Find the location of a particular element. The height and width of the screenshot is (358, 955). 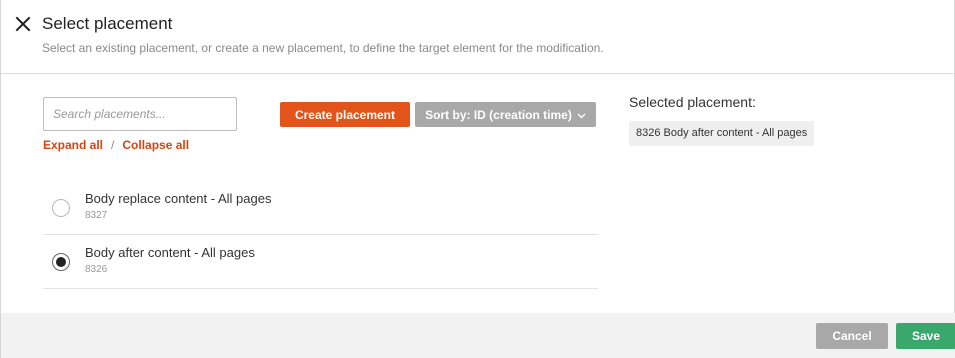

dialog-footer: Cancel Save is located at coordinates (478, 335).